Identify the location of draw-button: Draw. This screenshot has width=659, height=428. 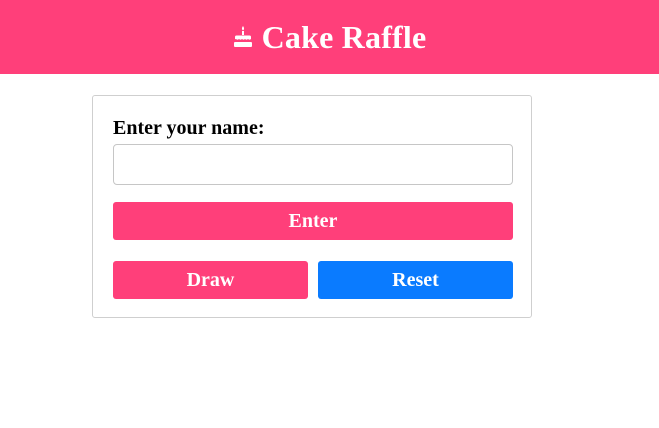
(210, 280).